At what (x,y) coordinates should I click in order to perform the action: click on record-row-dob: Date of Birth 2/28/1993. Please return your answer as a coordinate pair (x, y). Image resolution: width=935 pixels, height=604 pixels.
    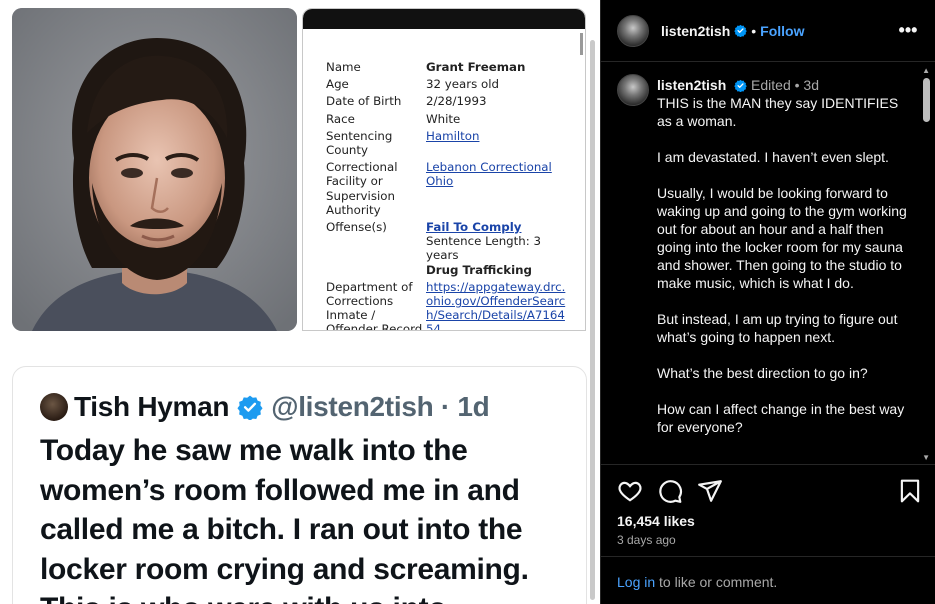
    Looking at the image, I should click on (448, 101).